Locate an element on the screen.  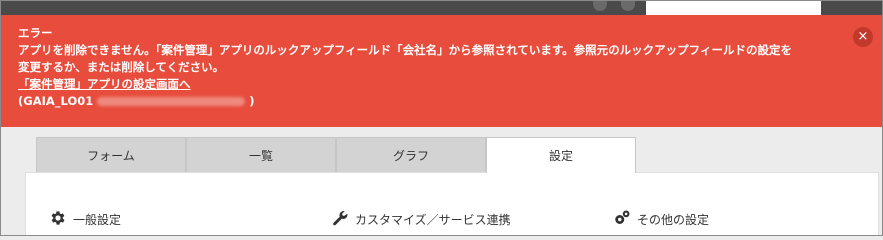
error-line-2: 変更するか、または削除してください。 is located at coordinates (121, 67).